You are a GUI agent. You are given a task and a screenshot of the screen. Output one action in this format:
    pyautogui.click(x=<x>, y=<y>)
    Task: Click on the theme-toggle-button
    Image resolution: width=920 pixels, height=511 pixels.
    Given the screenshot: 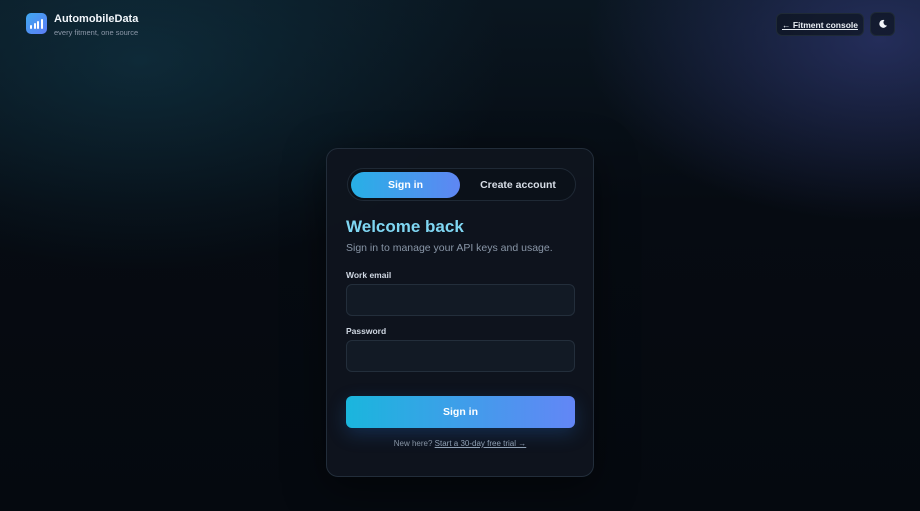 What is the action you would take?
    pyautogui.click(x=882, y=24)
    